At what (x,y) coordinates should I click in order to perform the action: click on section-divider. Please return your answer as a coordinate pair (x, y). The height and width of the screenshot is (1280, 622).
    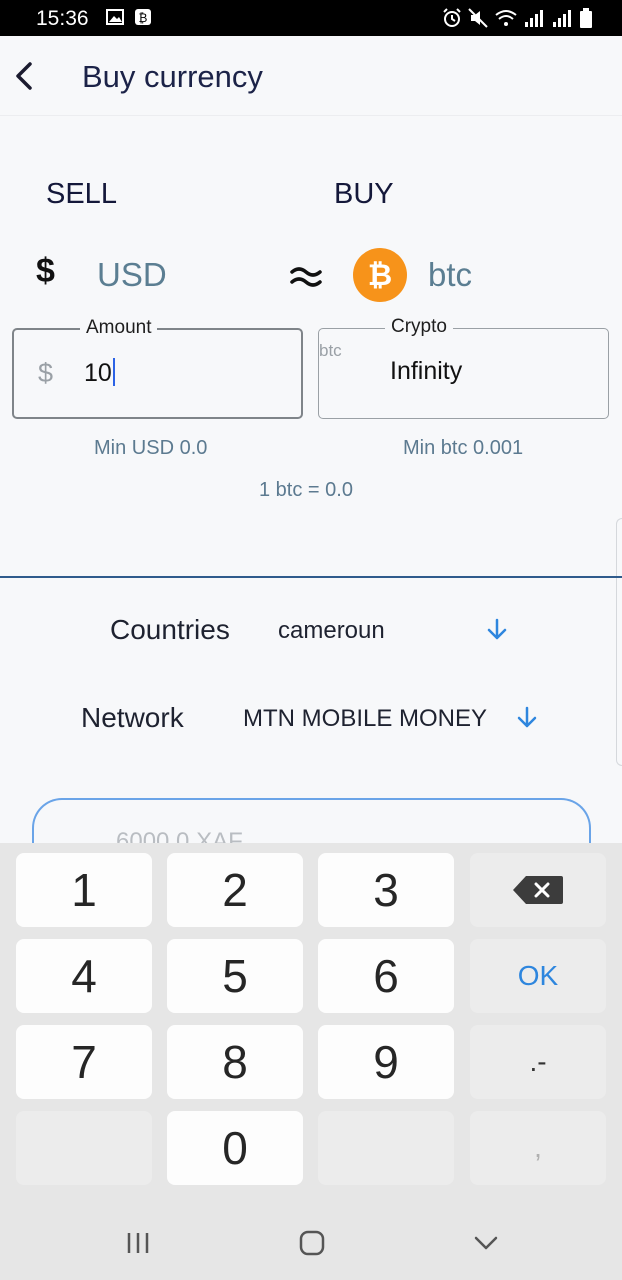
    Looking at the image, I should click on (311, 577).